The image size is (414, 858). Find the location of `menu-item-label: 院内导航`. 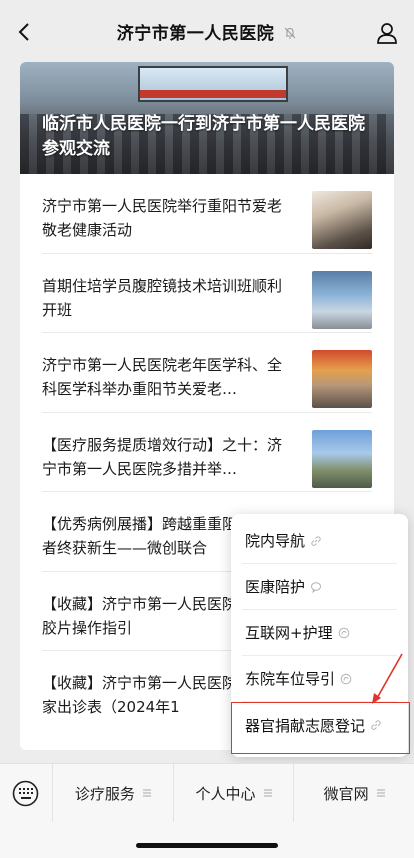

menu-item-label: 院内导航 is located at coordinates (275, 541).